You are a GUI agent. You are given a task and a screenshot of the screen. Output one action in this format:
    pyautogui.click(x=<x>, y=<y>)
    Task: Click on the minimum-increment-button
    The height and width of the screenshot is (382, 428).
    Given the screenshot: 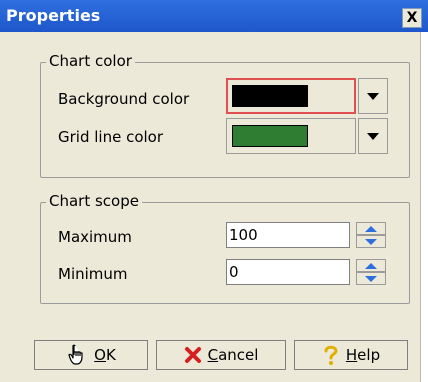 What is the action you would take?
    pyautogui.click(x=371, y=265)
    